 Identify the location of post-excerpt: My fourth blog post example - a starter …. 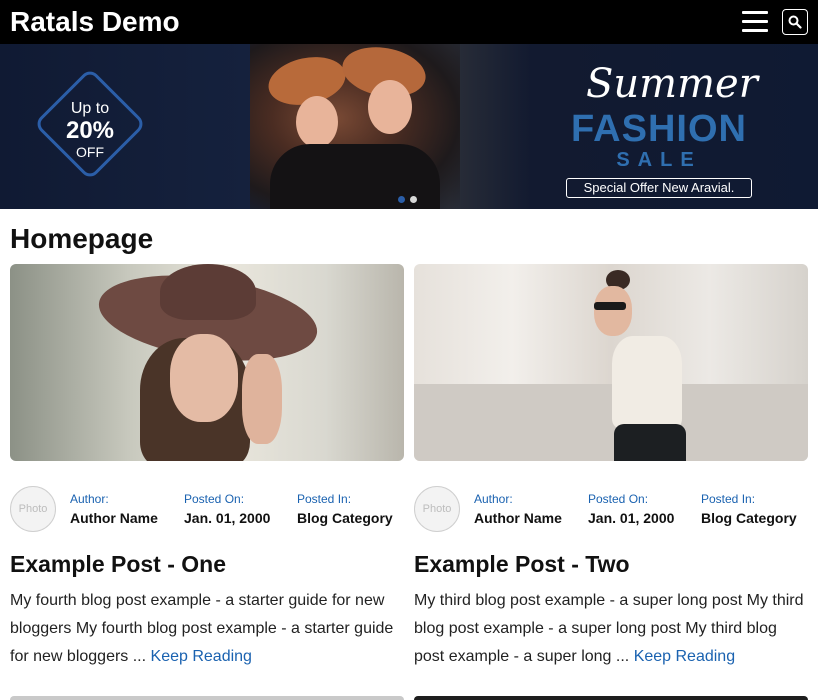
(207, 629).